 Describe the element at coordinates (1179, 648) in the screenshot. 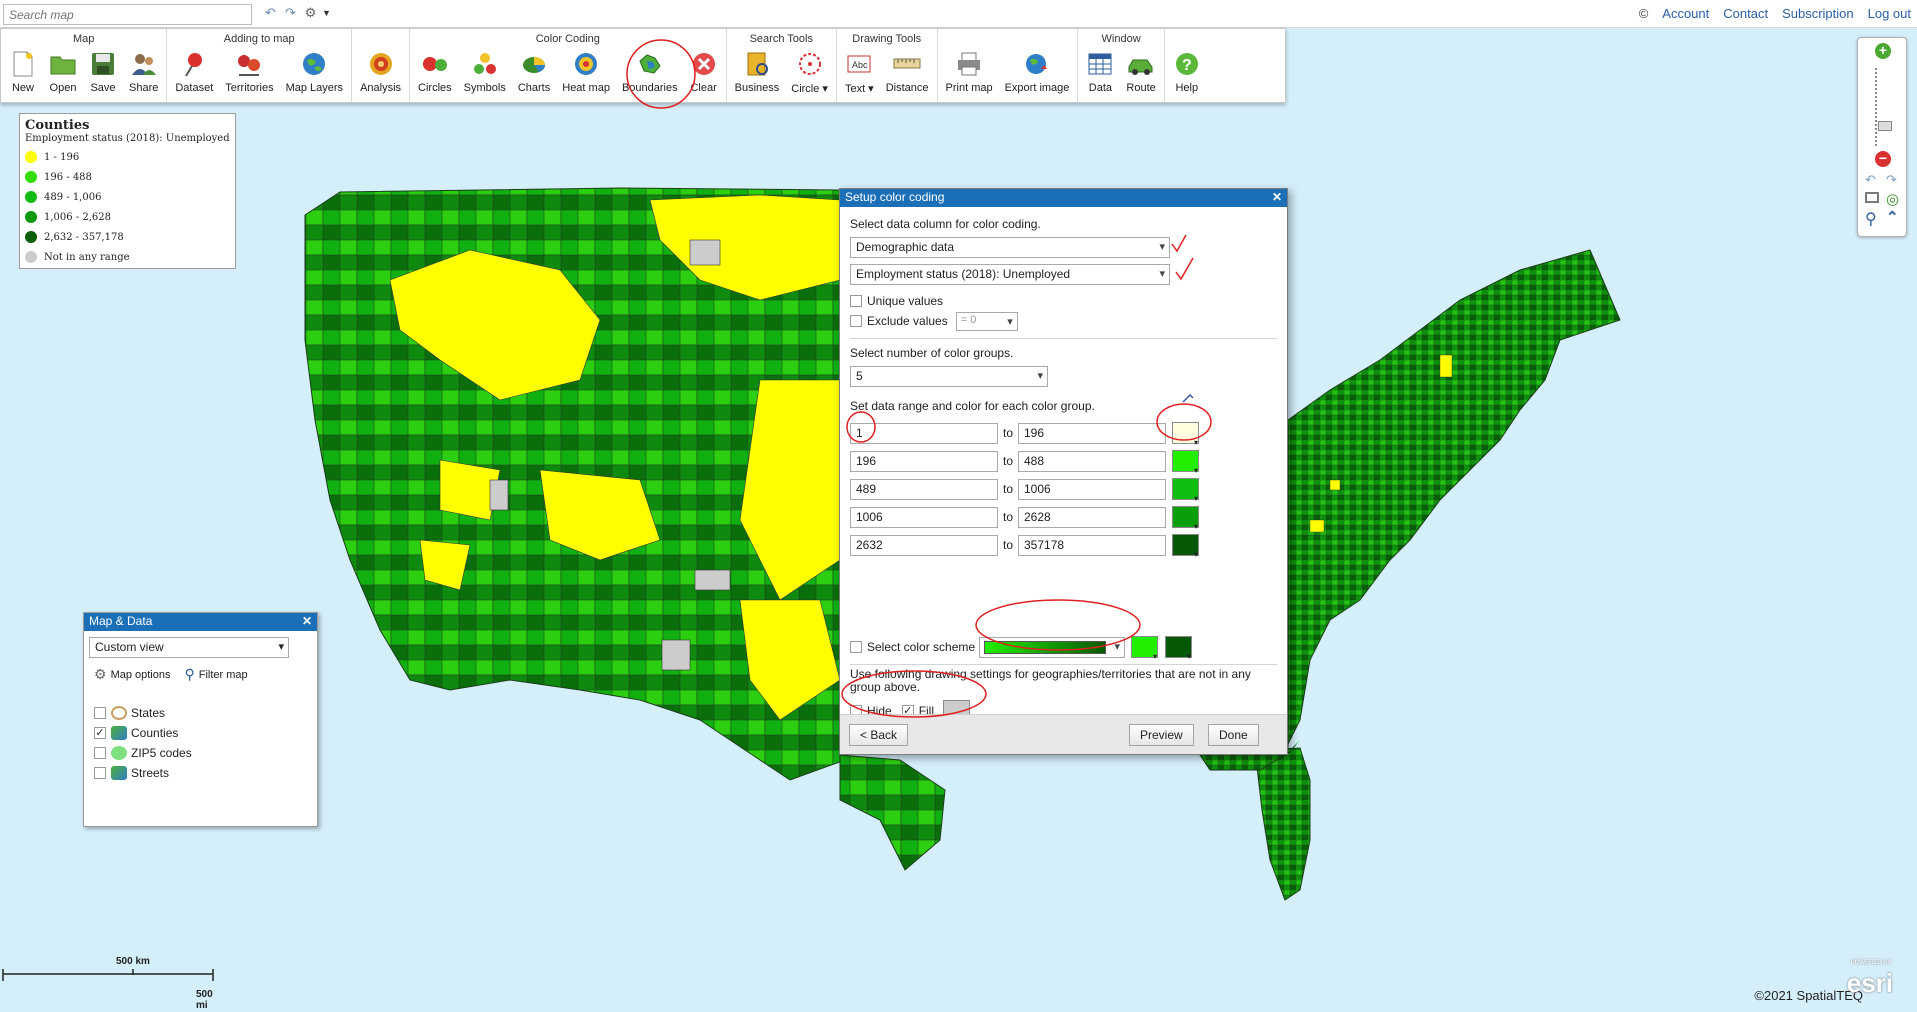

I see `scheme-end-color-swatch` at that location.